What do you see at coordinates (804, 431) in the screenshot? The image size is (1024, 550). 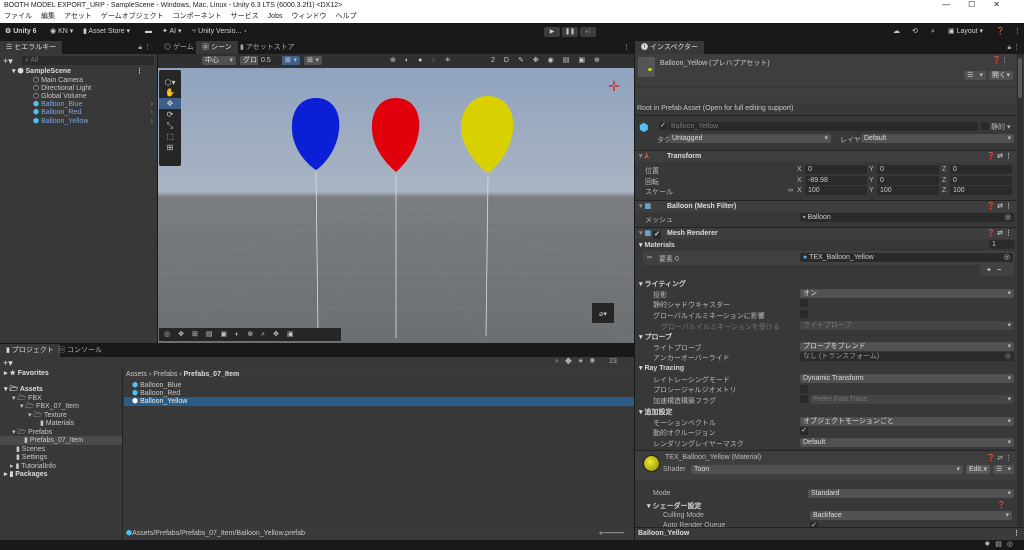 I see `dynamic-occlusion-checkbox: ✓` at bounding box center [804, 431].